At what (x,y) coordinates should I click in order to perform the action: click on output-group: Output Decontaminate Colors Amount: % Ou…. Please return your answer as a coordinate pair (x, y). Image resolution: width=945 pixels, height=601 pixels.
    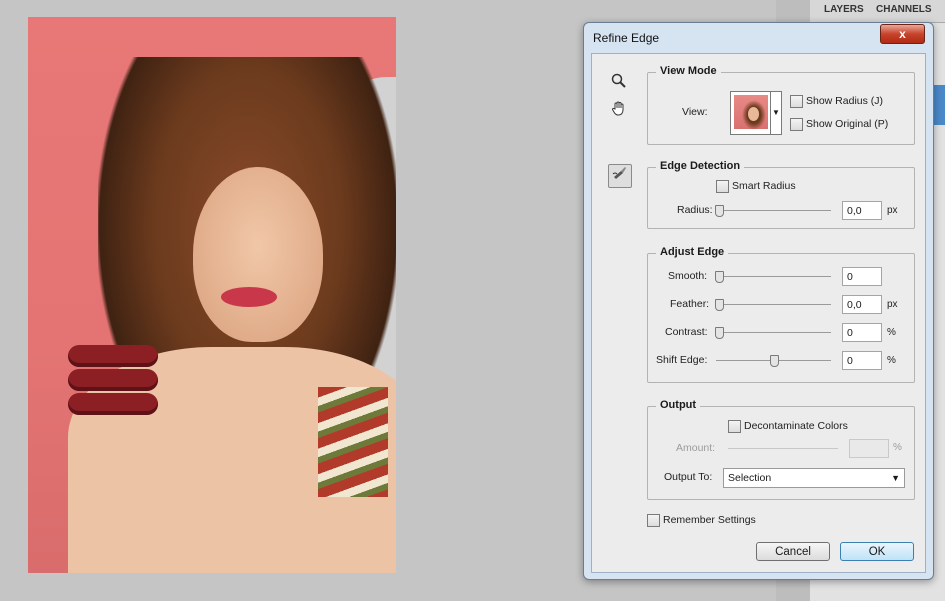
    Looking at the image, I should click on (781, 449).